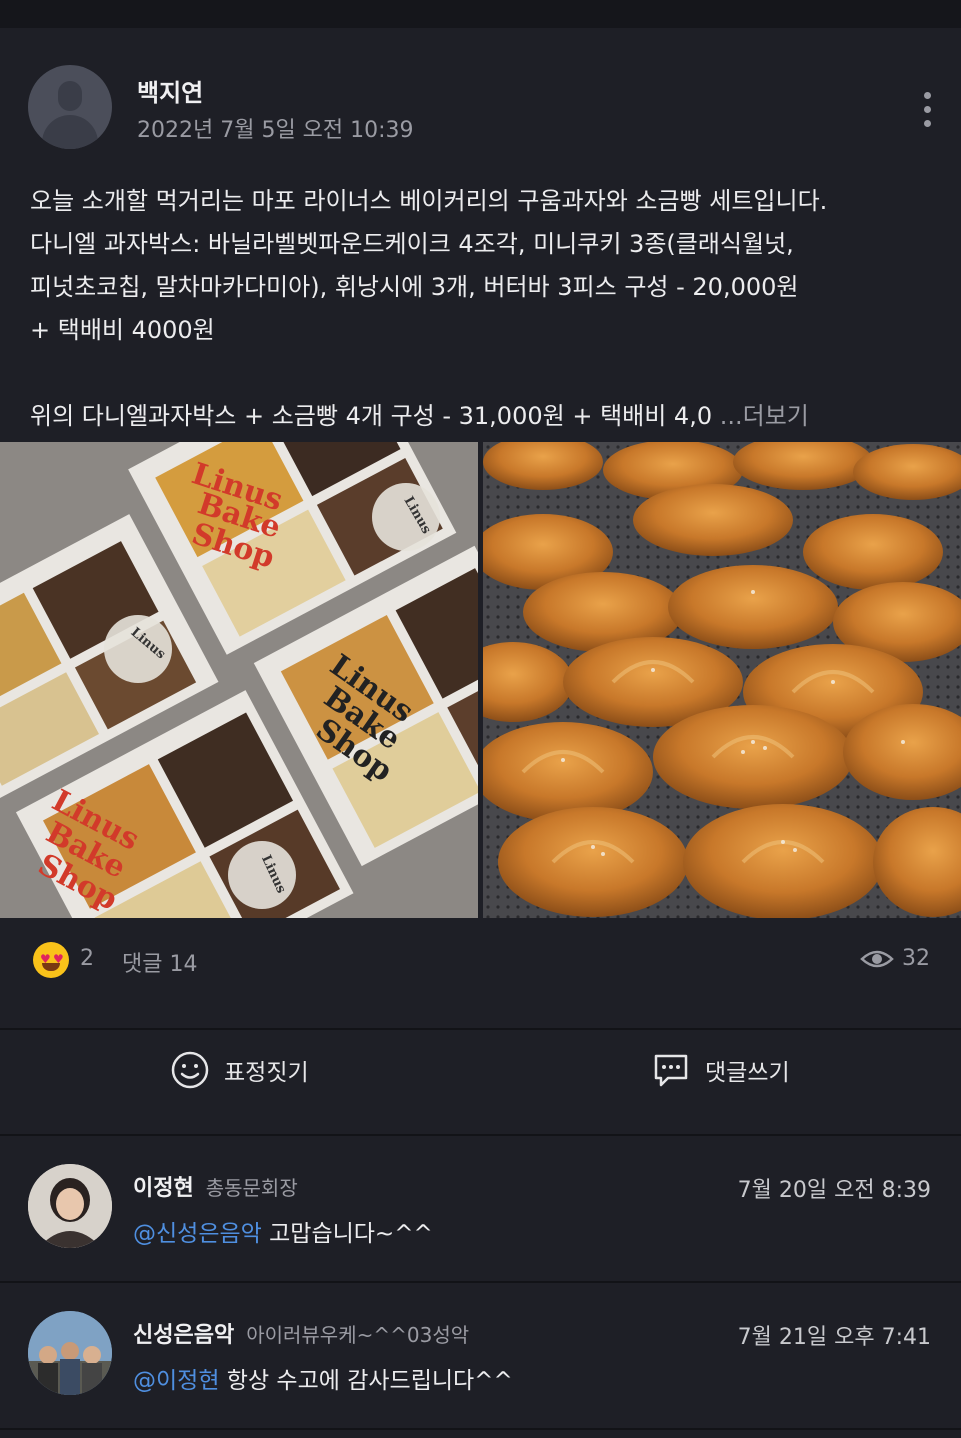  I want to click on mention-link: @이정현, so click(176, 1381).